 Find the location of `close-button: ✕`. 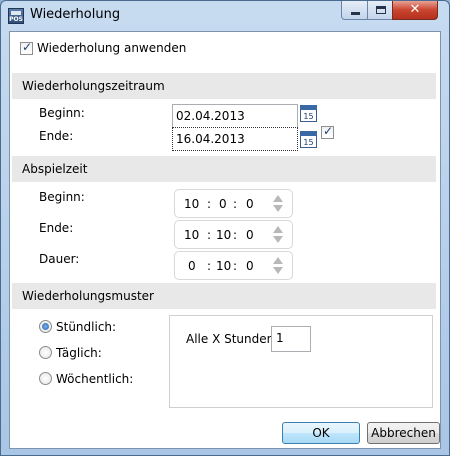

close-button: ✕ is located at coordinates (415, 10).